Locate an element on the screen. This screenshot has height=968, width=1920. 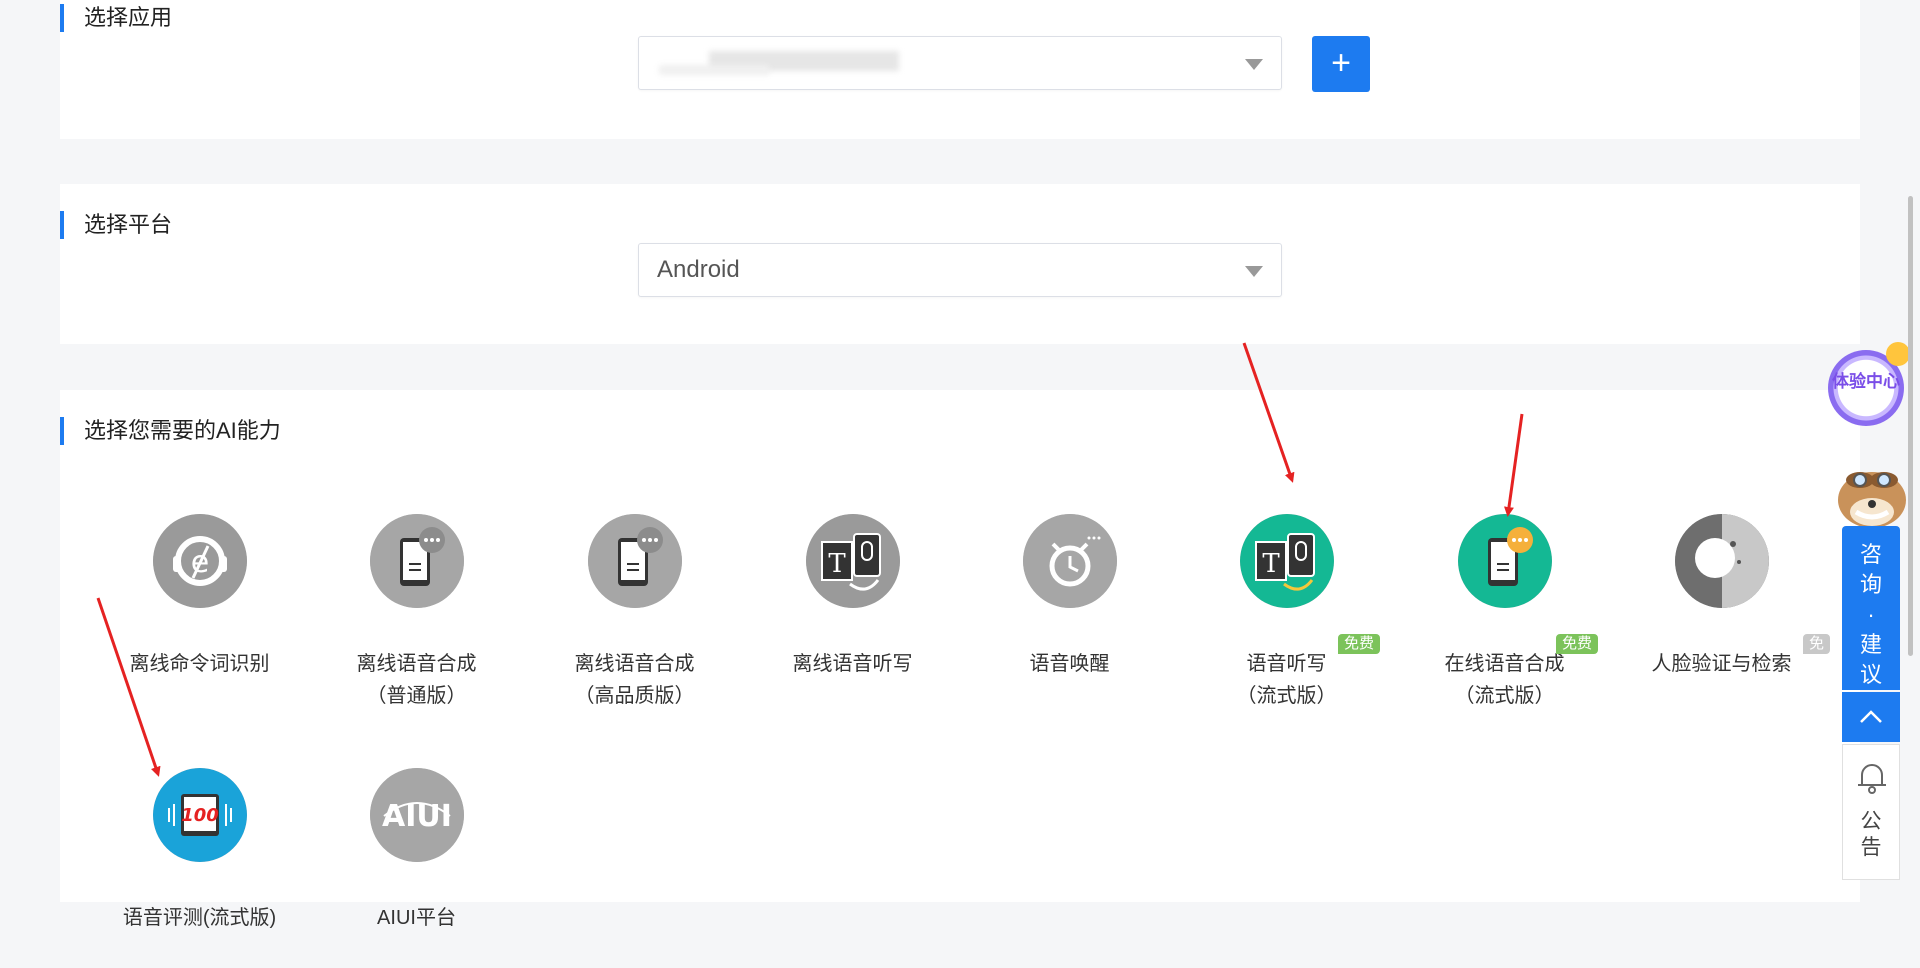
select-app-panel: 选择应用 + is located at coordinates (960, 69).